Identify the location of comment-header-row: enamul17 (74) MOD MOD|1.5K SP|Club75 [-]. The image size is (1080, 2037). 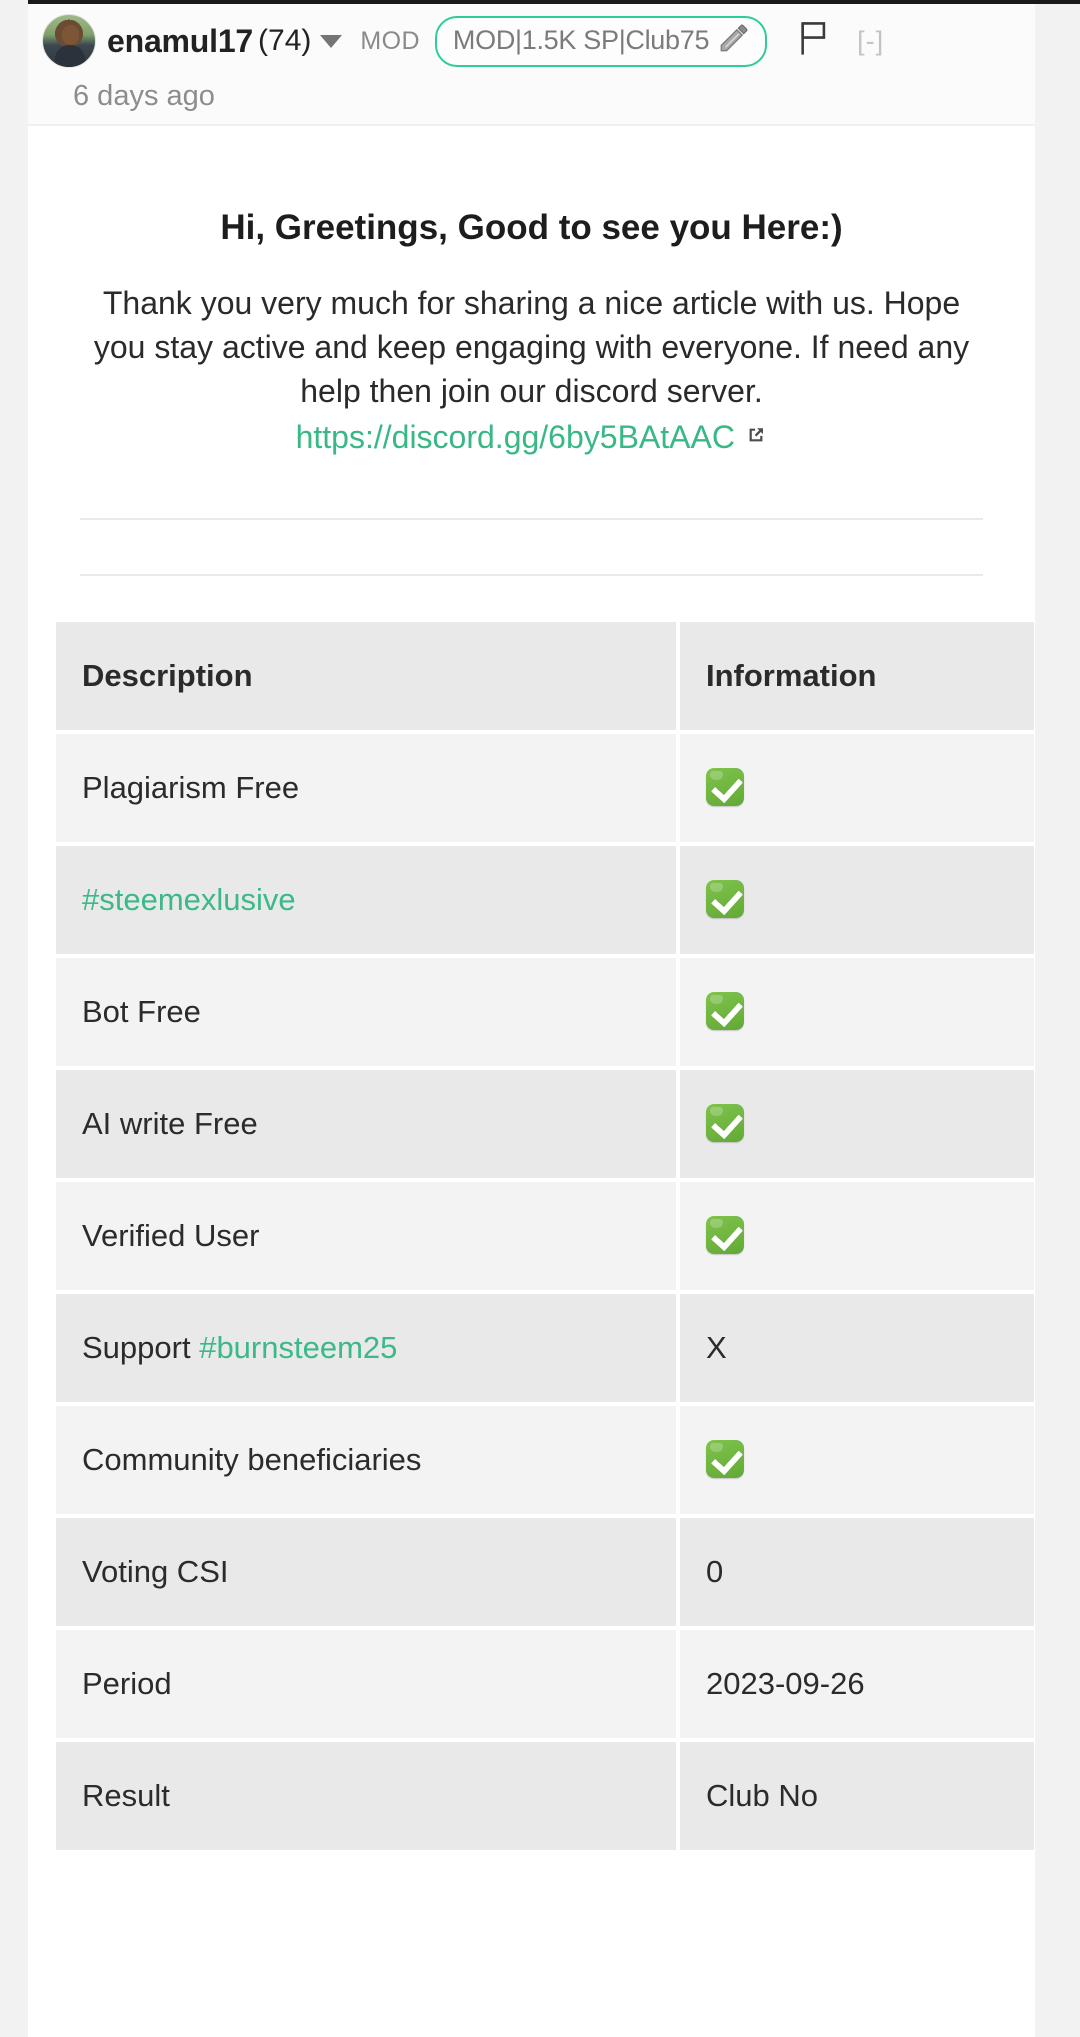
(531, 41).